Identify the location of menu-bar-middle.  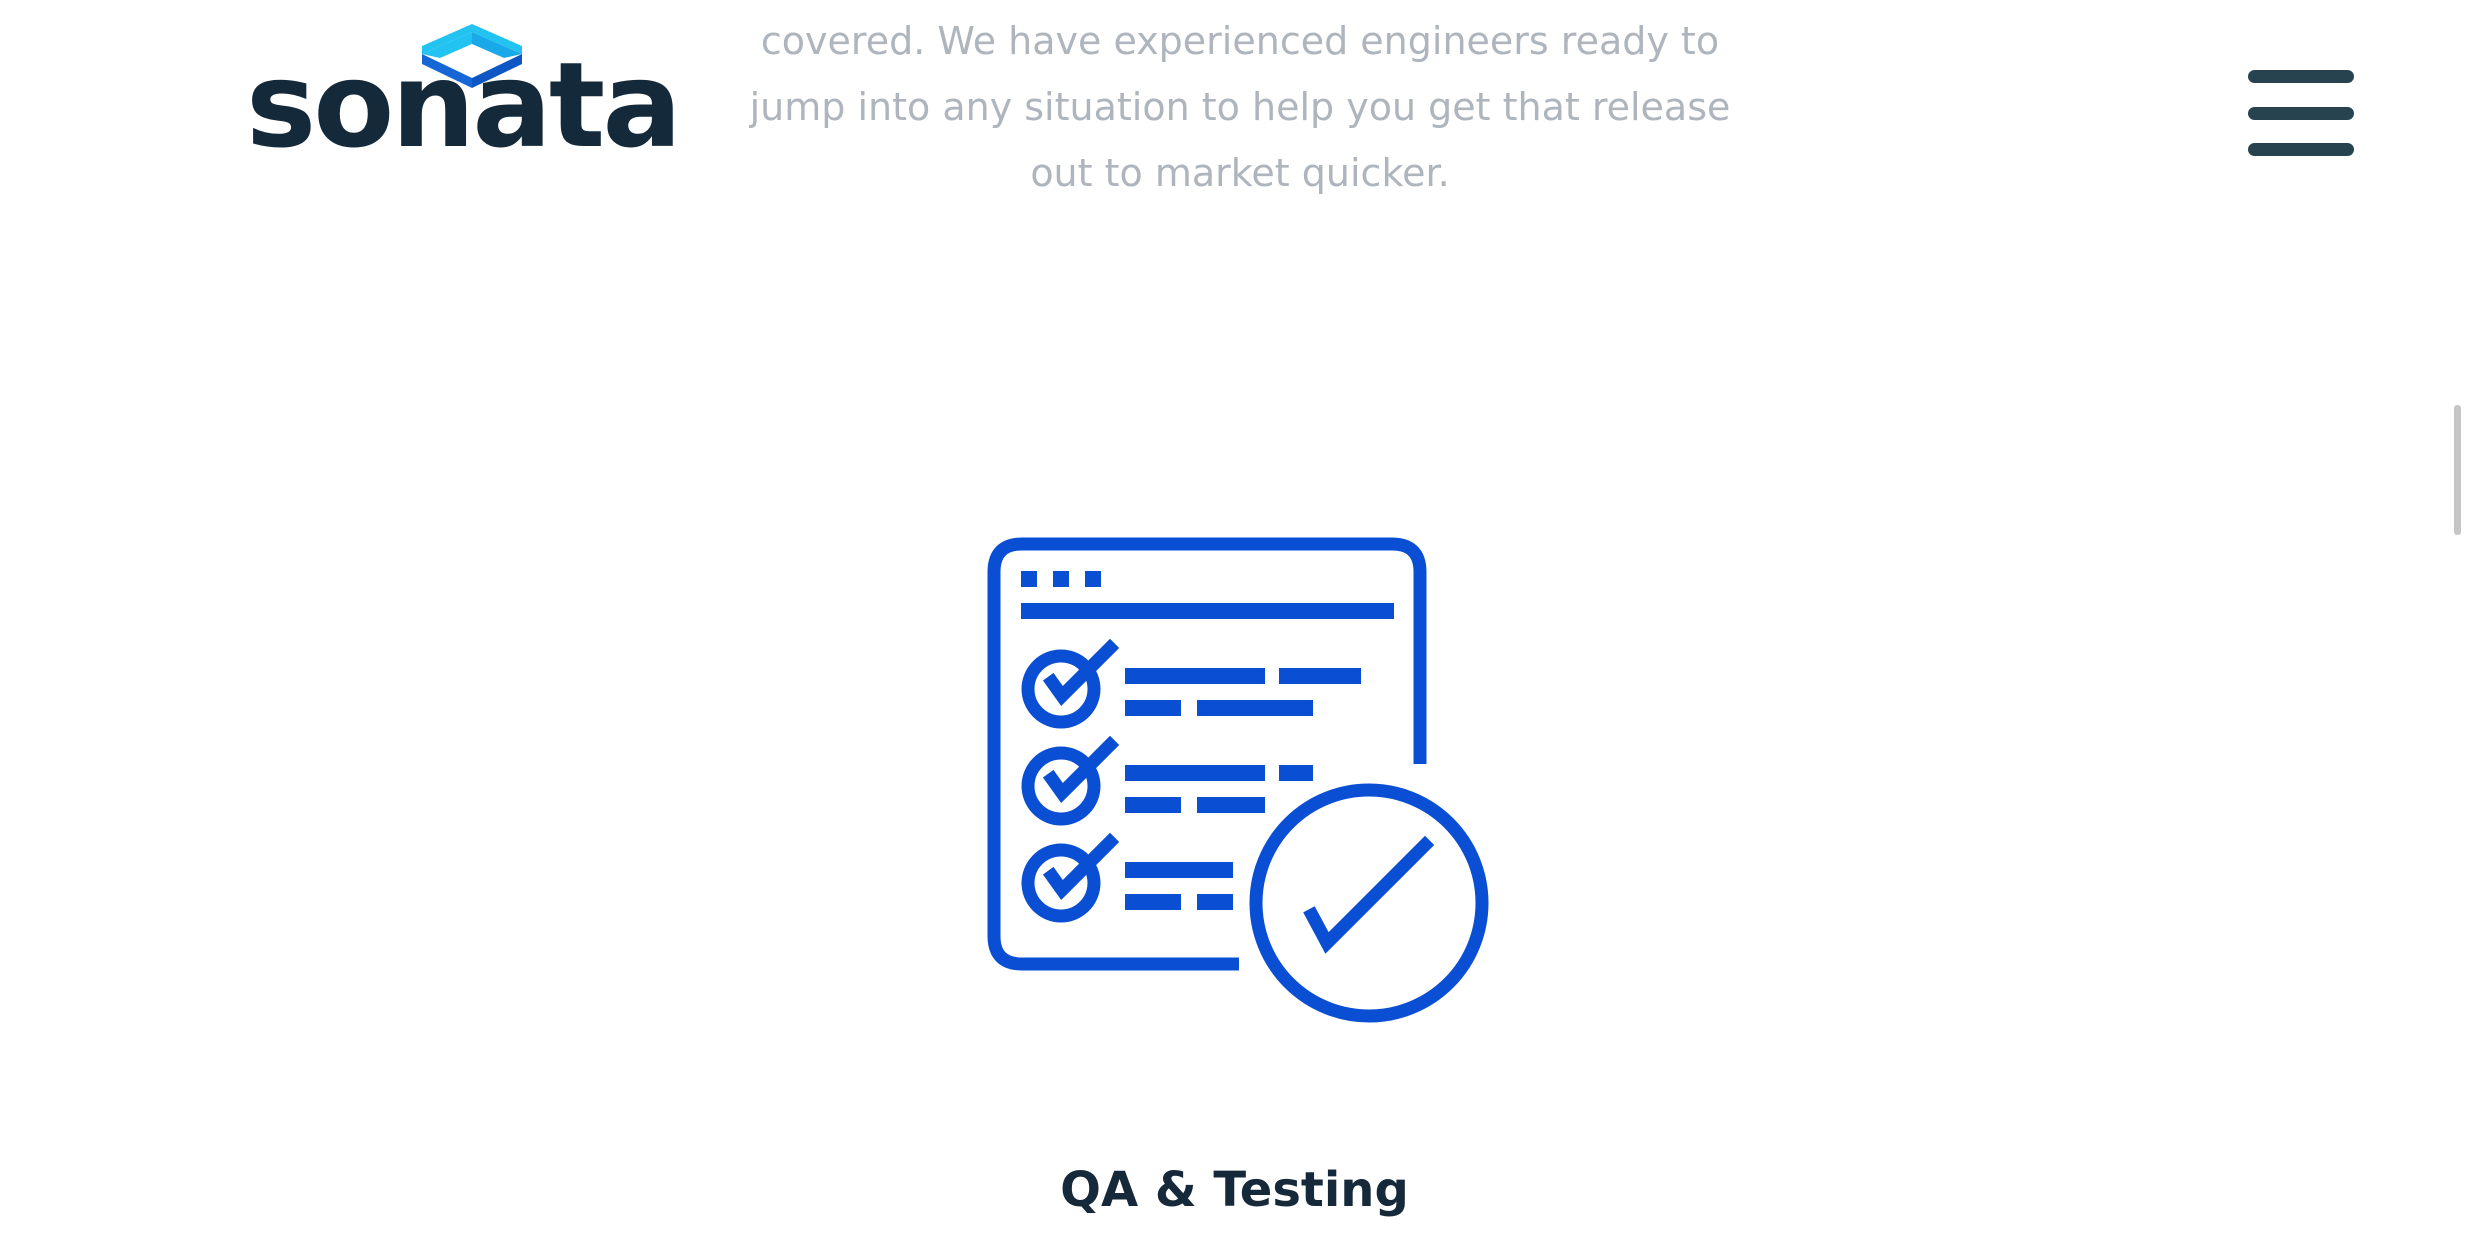
(2301, 113).